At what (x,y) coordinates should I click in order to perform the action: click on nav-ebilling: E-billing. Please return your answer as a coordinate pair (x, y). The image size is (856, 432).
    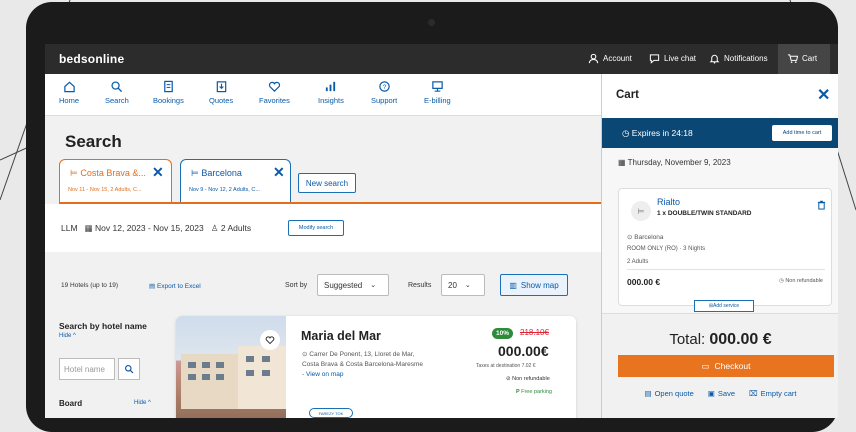
    Looking at the image, I should click on (437, 92).